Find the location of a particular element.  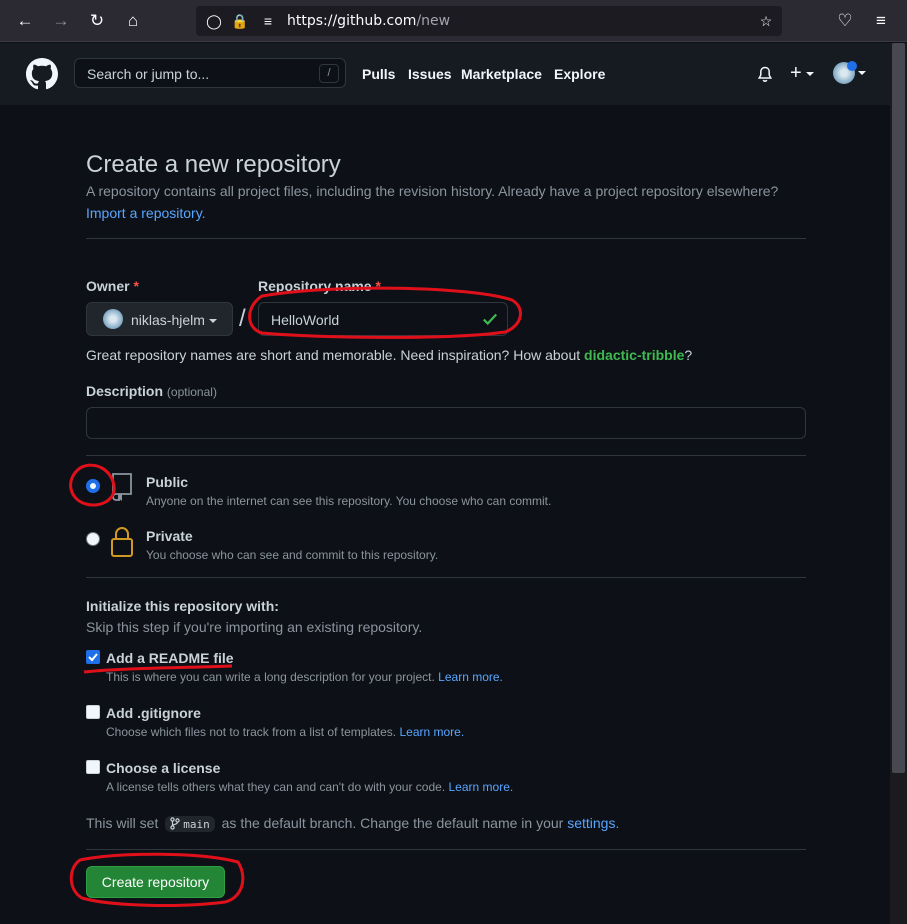

nav-pulls: Pulls is located at coordinates (378, 74).